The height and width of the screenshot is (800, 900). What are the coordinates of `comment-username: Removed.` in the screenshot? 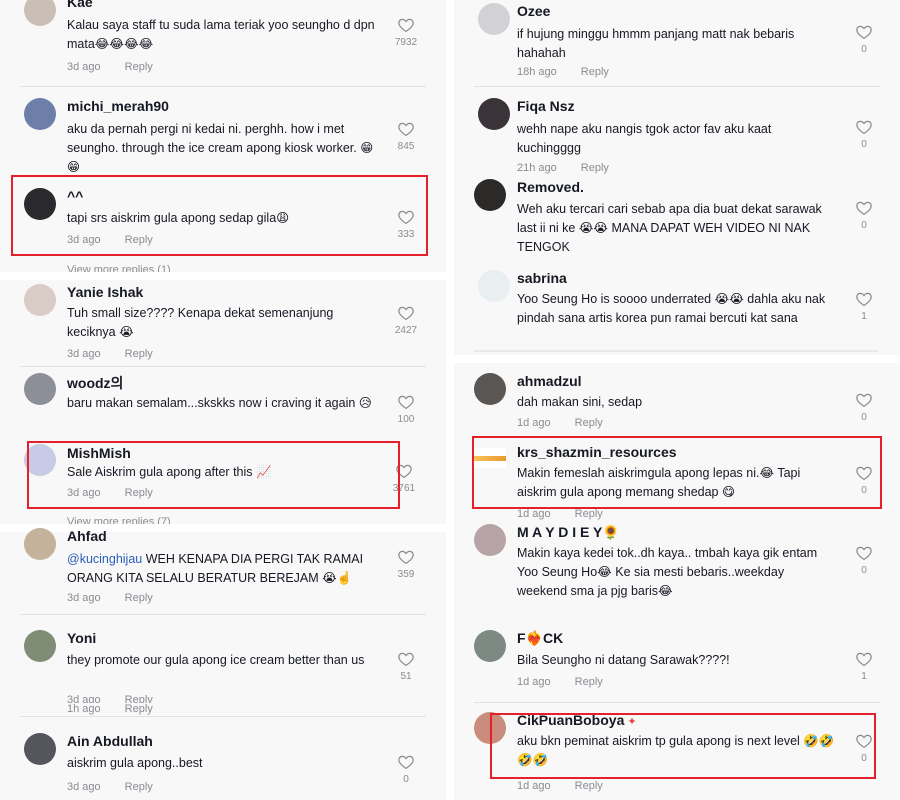 It's located at (550, 187).